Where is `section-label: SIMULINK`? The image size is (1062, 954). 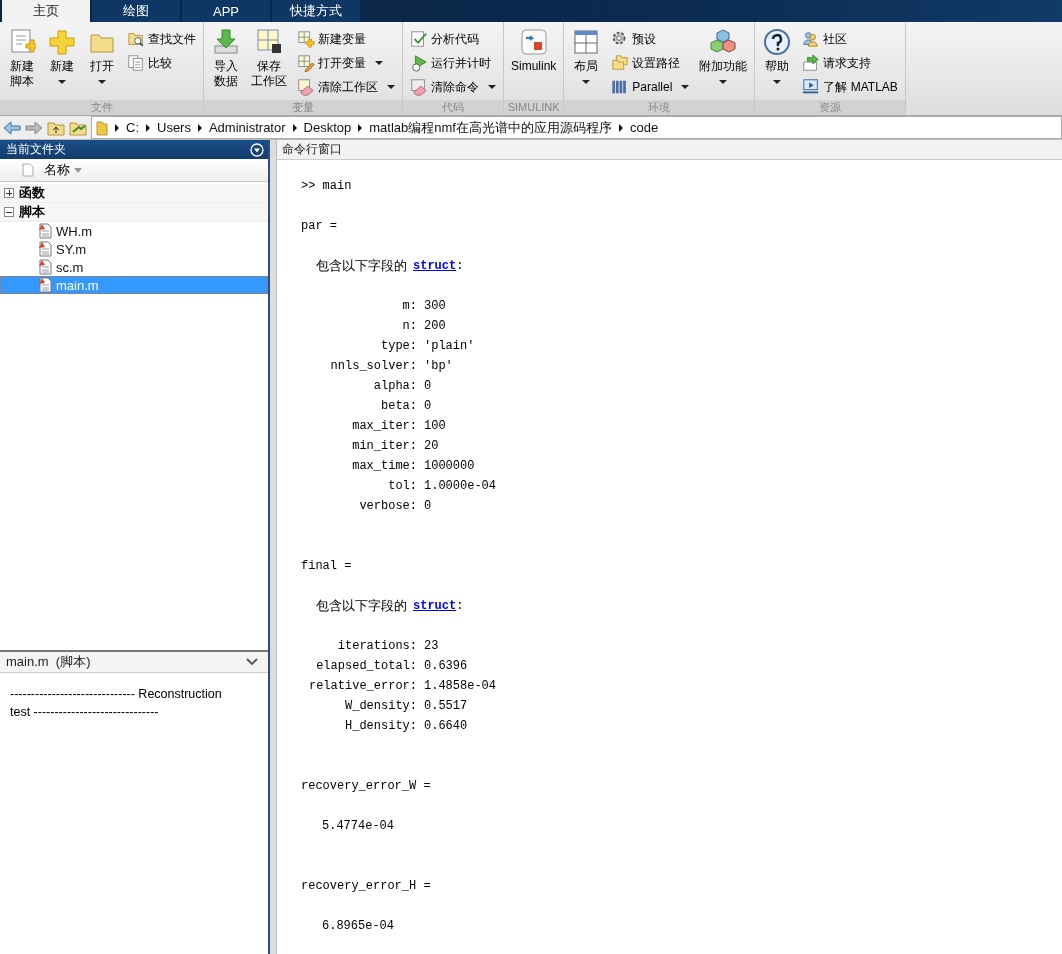 section-label: SIMULINK is located at coordinates (534, 107).